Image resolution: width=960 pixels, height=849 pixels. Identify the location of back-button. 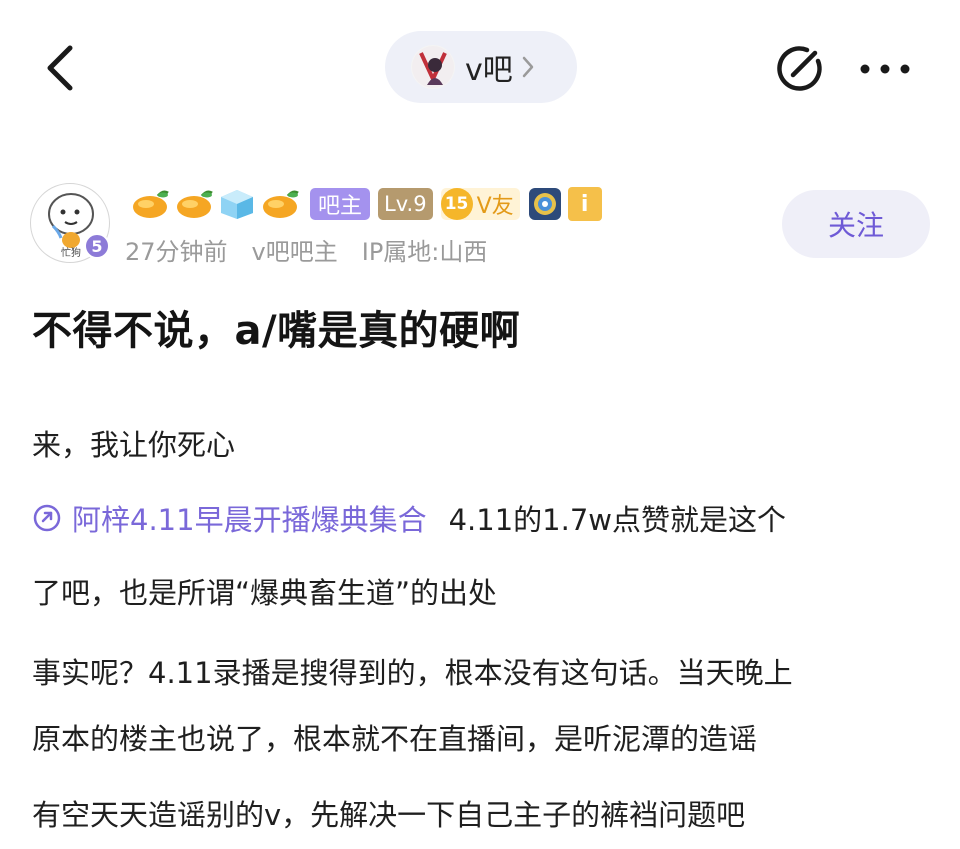
(60, 68).